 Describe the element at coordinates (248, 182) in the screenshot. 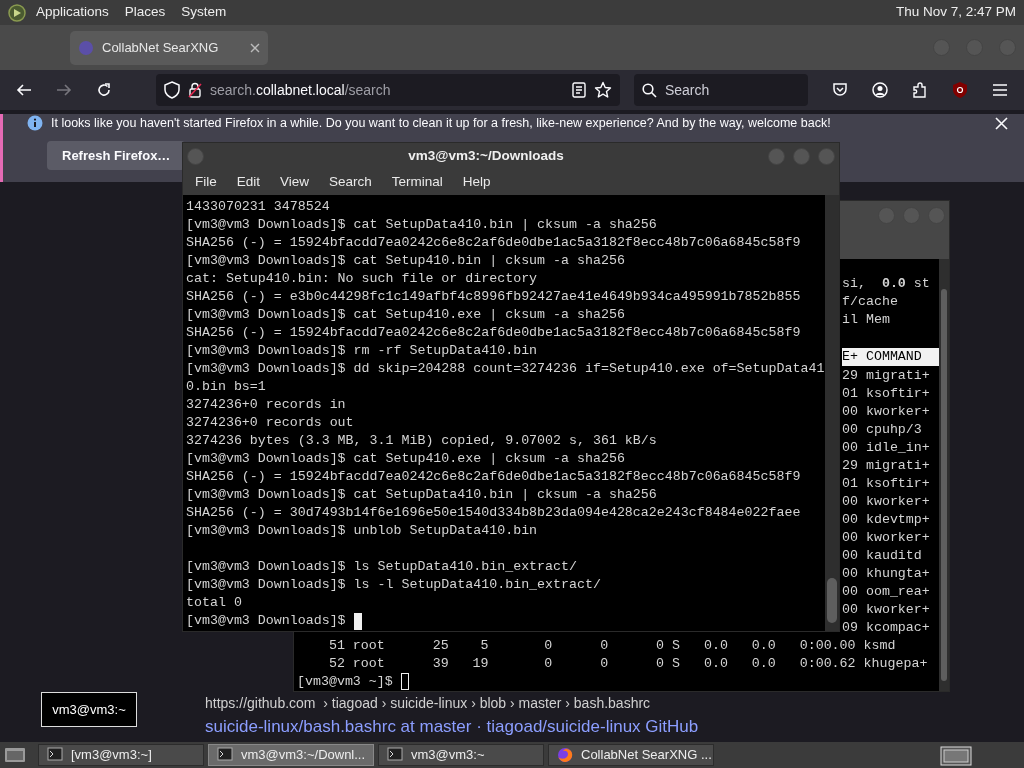

I see `menu-item: Edit` at that location.